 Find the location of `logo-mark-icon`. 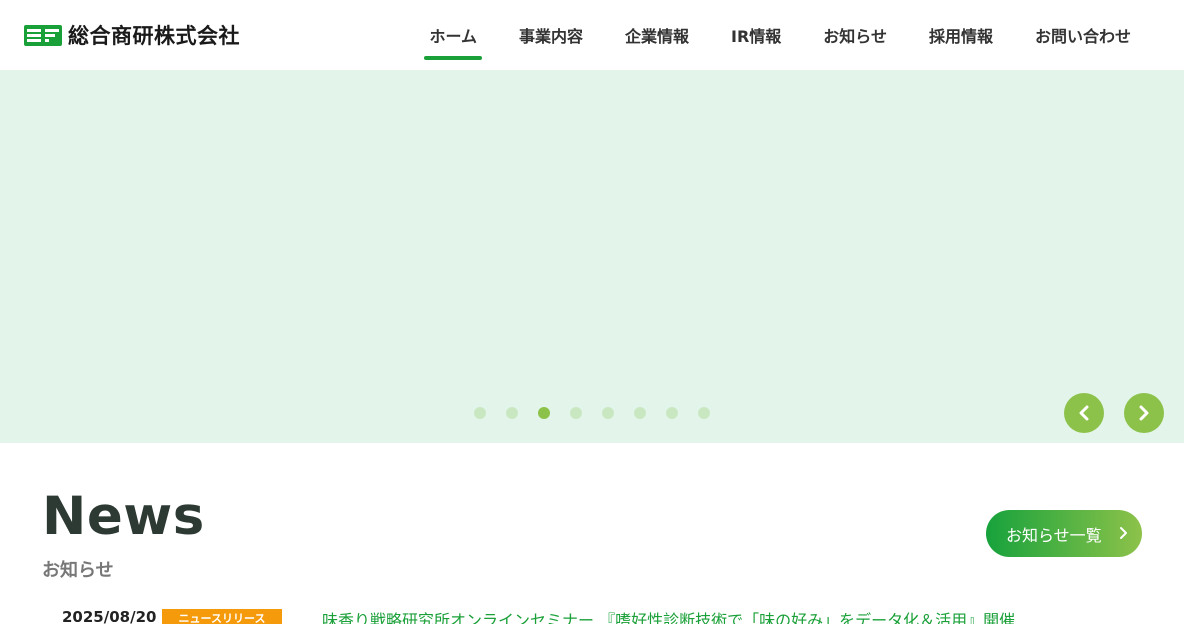

logo-mark-icon is located at coordinates (43, 35).